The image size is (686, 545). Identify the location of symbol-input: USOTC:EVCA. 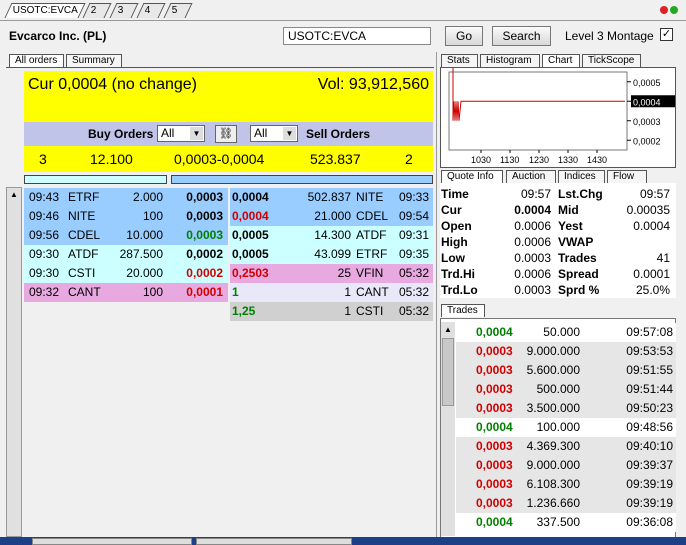
(357, 36).